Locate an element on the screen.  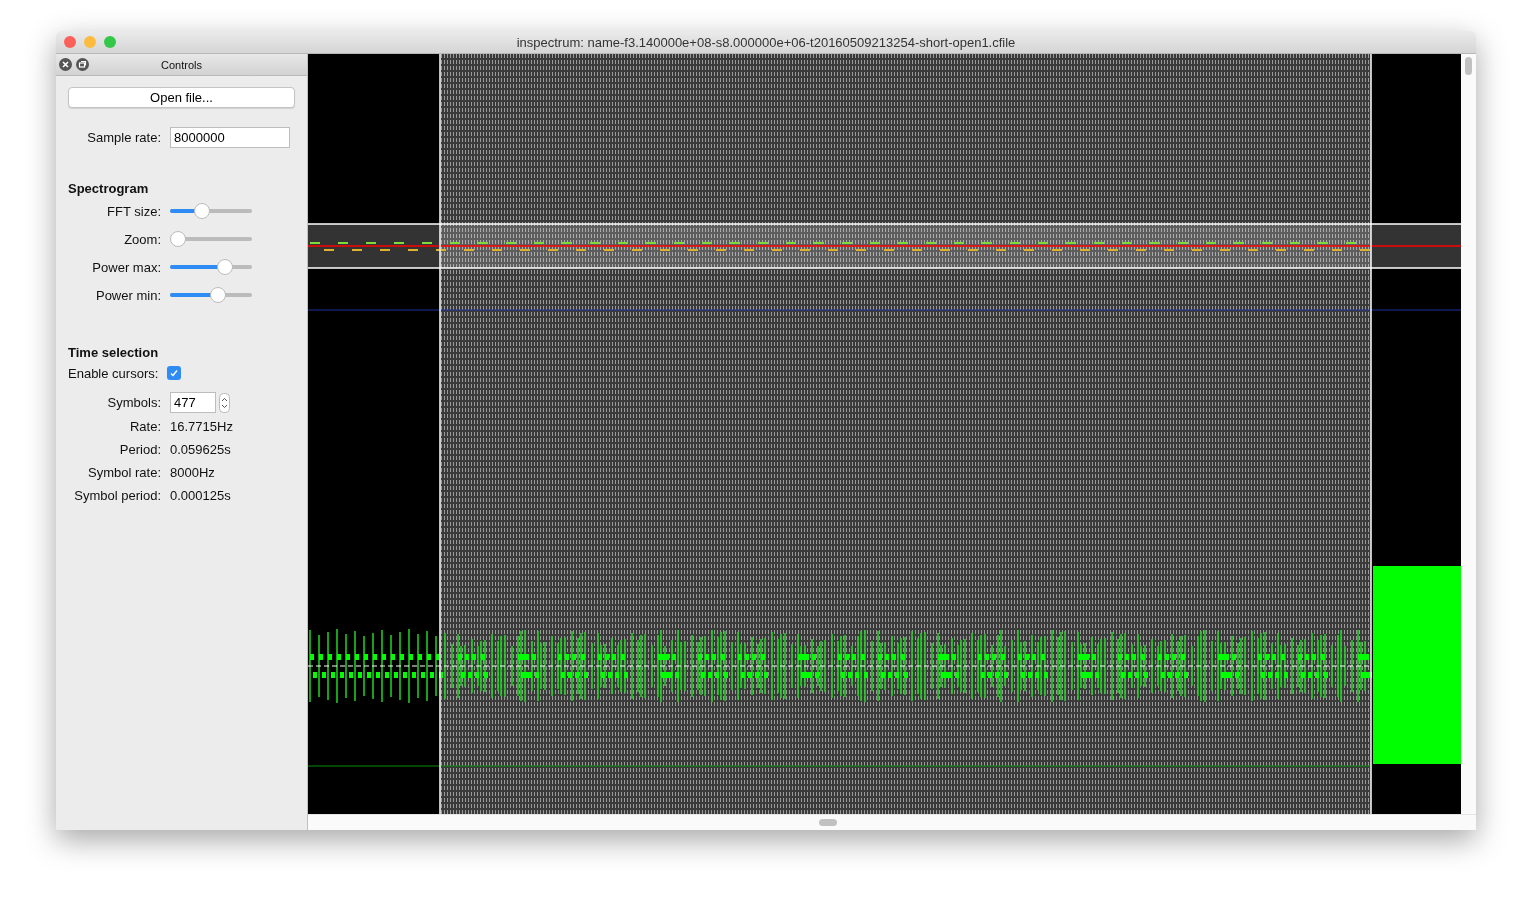
symbols-label: Symbols: is located at coordinates (133, 402).